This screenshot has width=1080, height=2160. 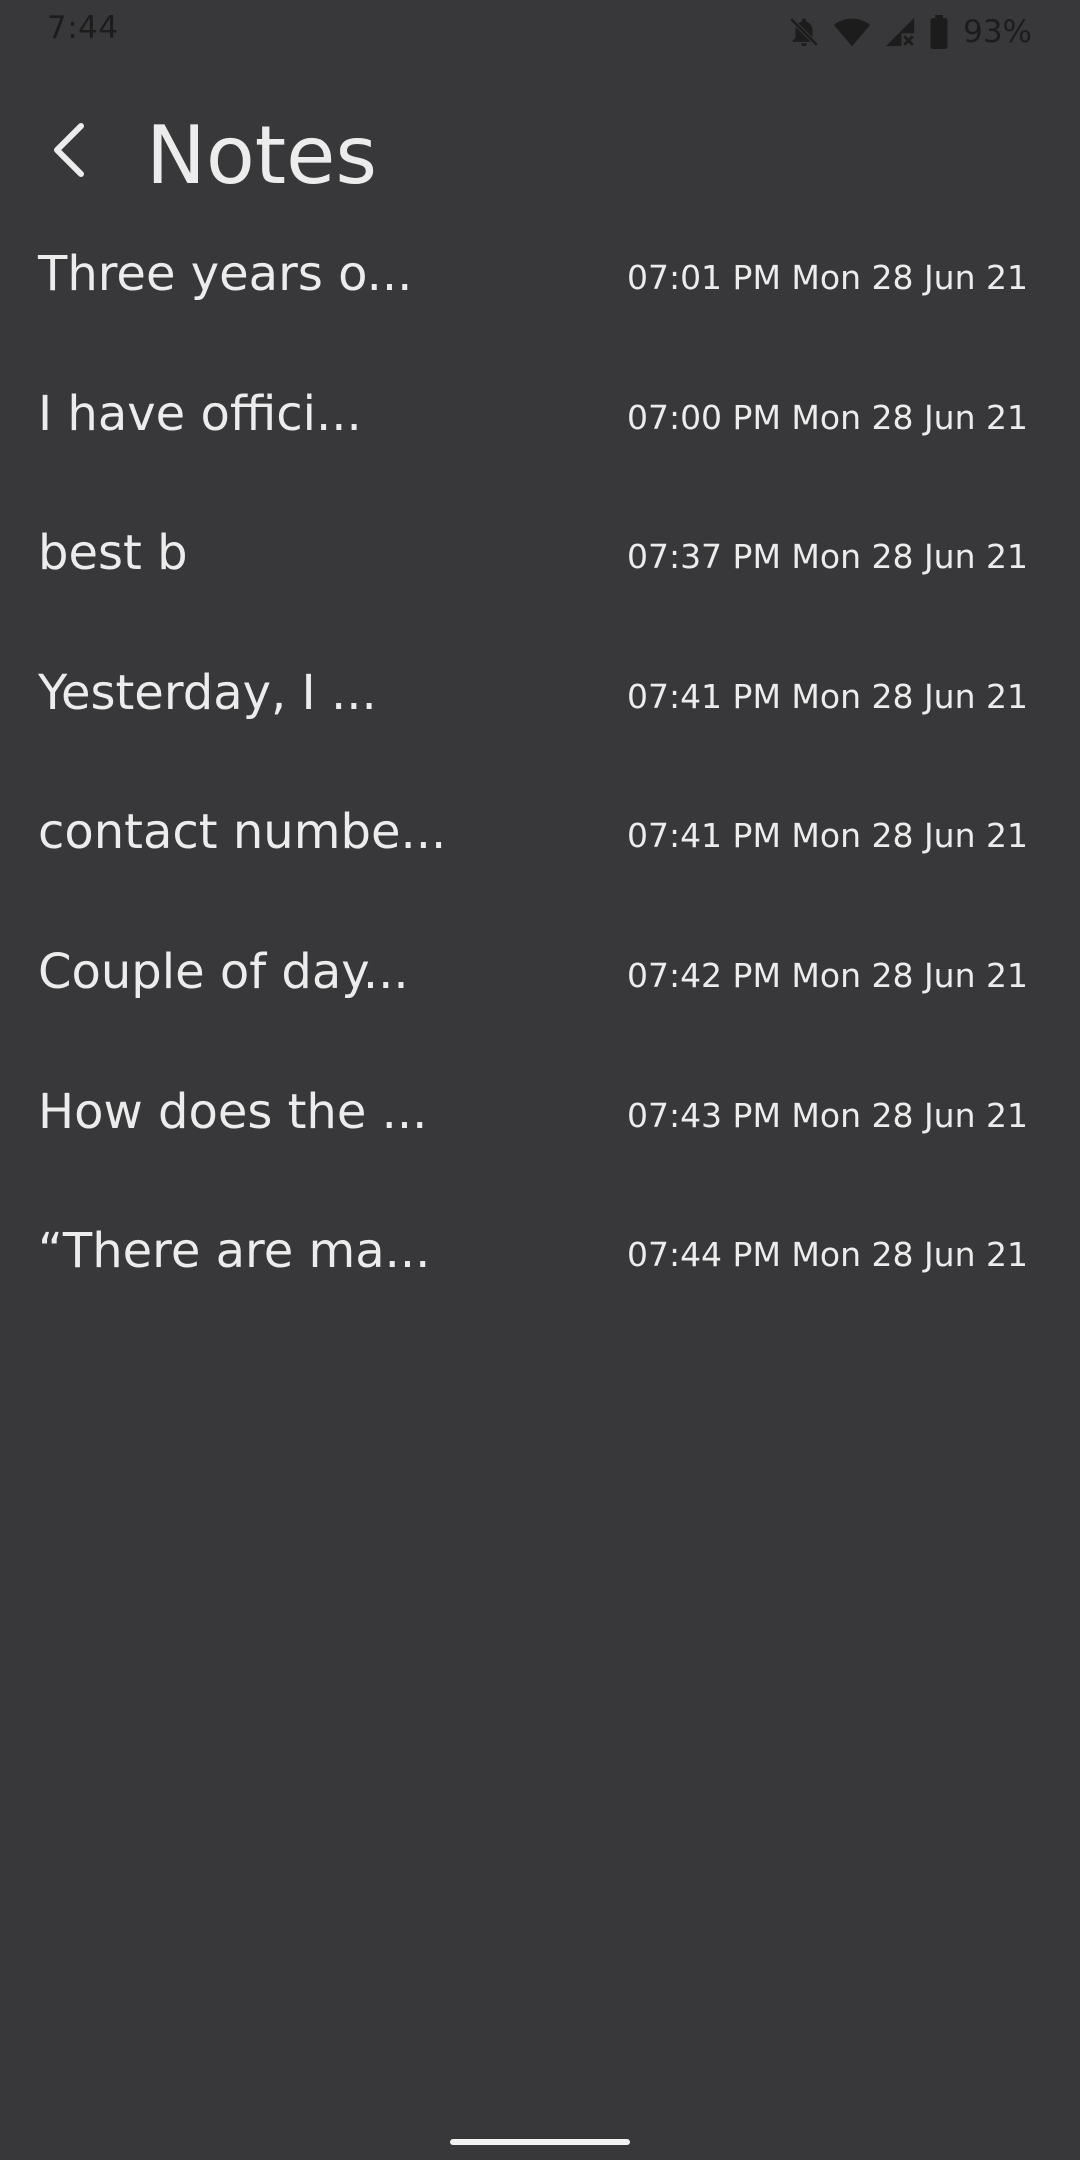 What do you see at coordinates (827, 417) in the screenshot?
I see `note-timestamp: 07:00 PM Mon 28 Jun 21` at bounding box center [827, 417].